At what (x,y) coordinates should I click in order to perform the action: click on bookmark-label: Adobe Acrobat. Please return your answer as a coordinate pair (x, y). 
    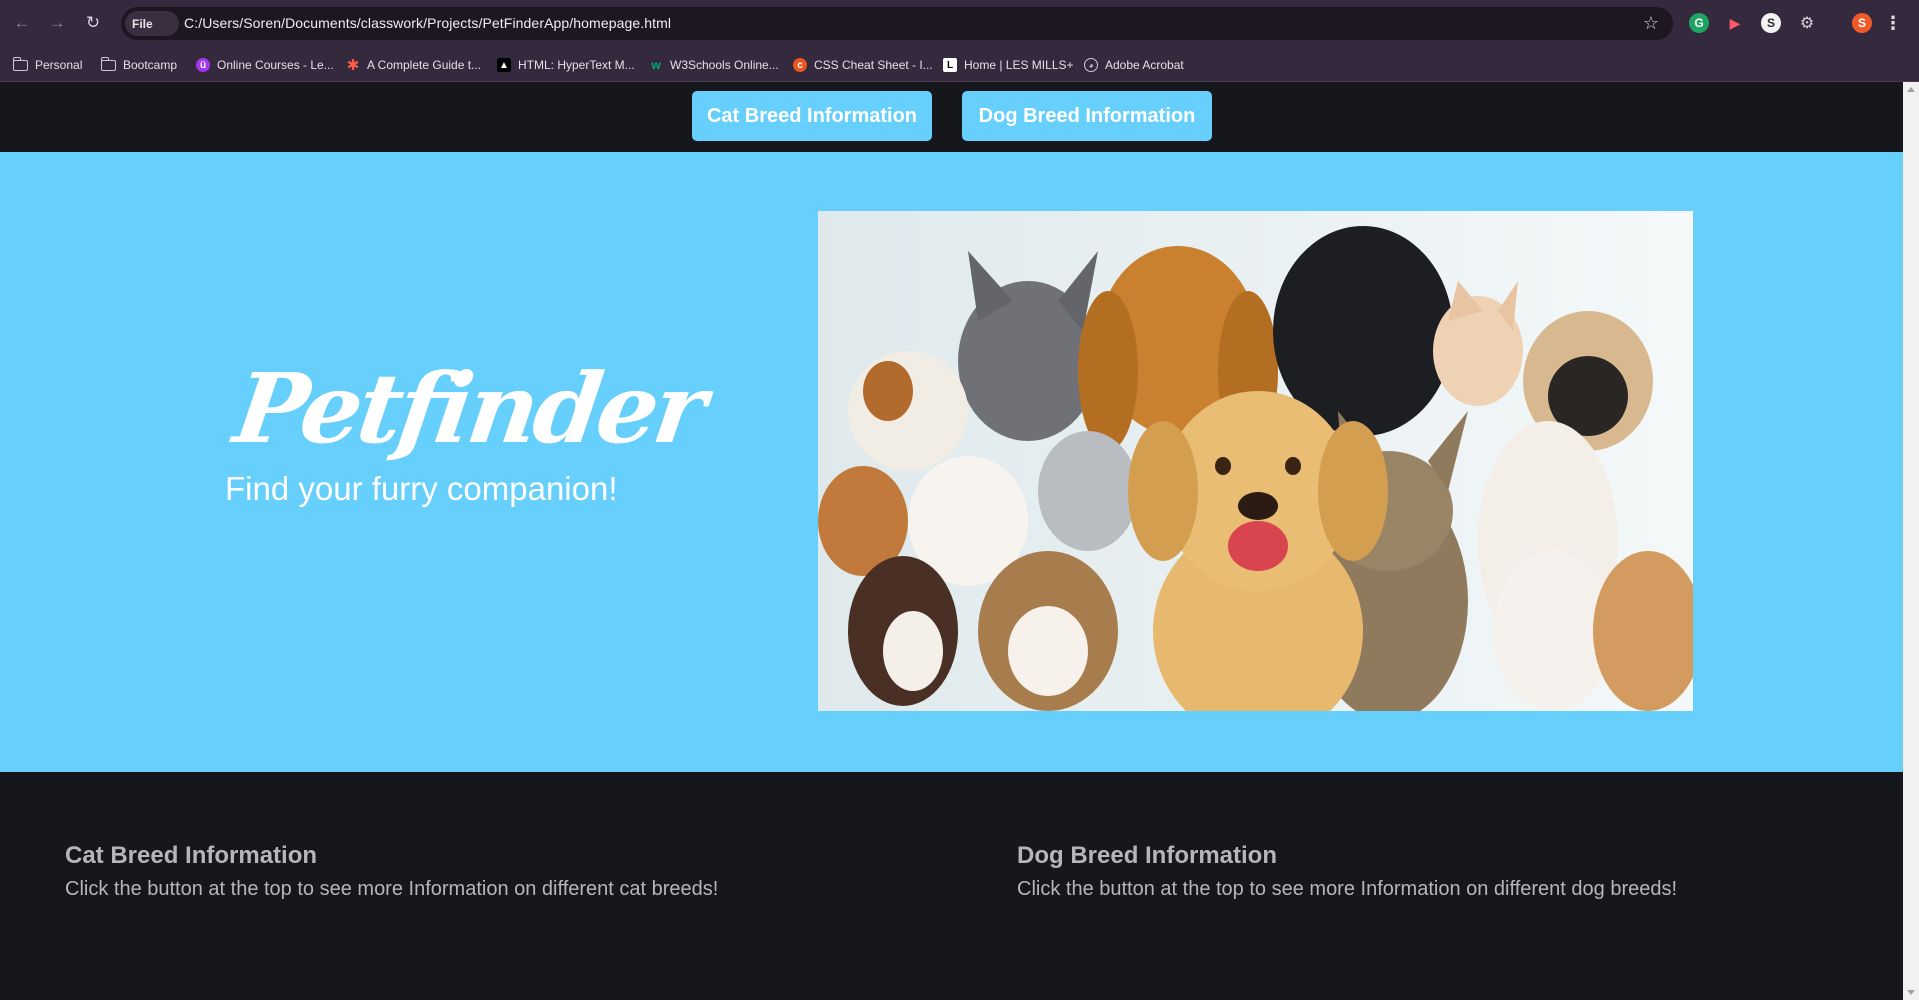
    Looking at the image, I should click on (1144, 65).